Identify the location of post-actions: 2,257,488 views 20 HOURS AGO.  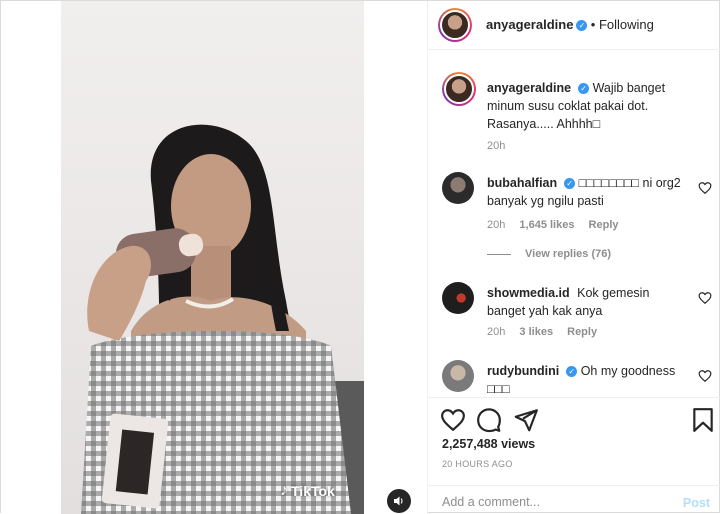
(574, 437).